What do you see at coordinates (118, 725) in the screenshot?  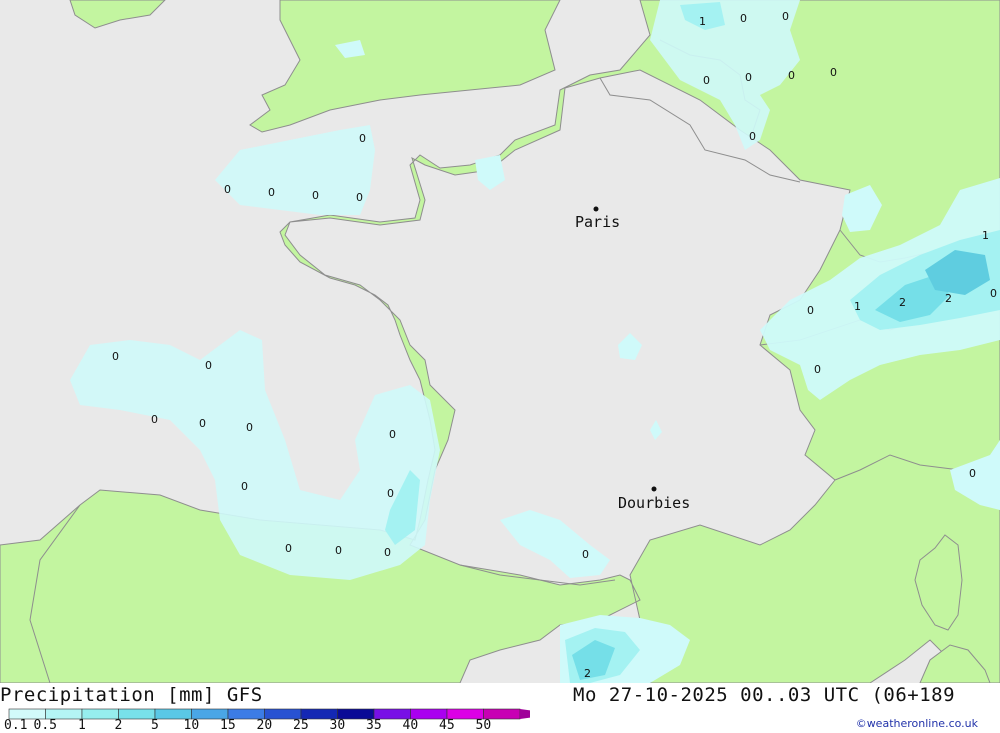 I see `color-scale-tick-label: 2` at bounding box center [118, 725].